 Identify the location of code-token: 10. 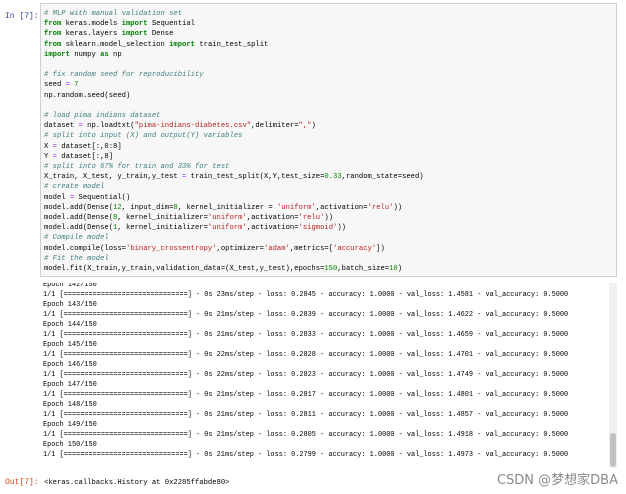
(393, 269).